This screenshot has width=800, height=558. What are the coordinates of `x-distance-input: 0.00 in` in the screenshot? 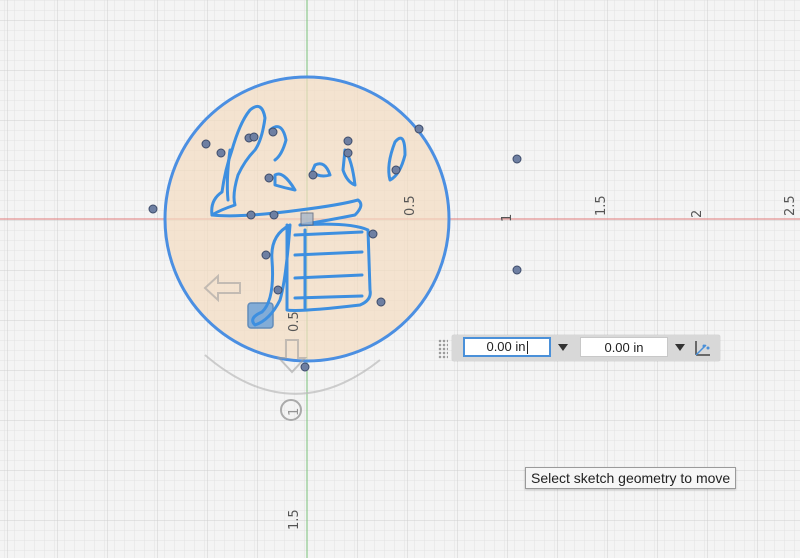 It's located at (507, 347).